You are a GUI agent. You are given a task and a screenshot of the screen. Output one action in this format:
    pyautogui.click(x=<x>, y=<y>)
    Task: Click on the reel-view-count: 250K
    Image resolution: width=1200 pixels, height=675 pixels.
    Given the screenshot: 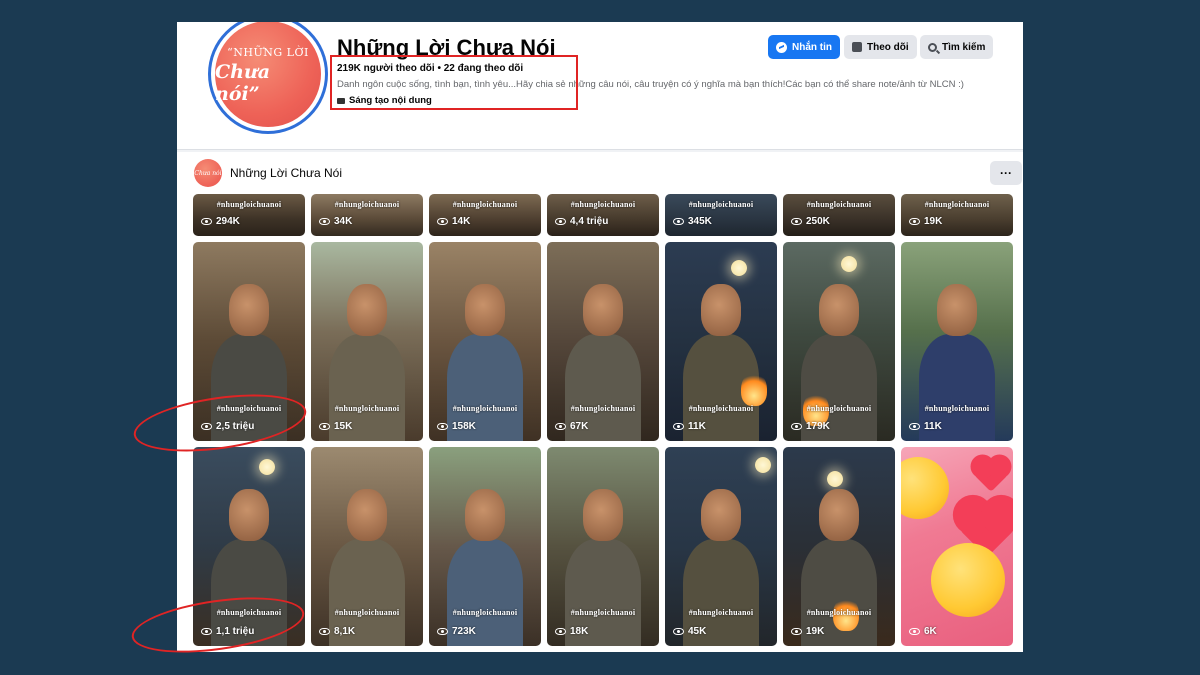 What is the action you would take?
    pyautogui.click(x=810, y=221)
    